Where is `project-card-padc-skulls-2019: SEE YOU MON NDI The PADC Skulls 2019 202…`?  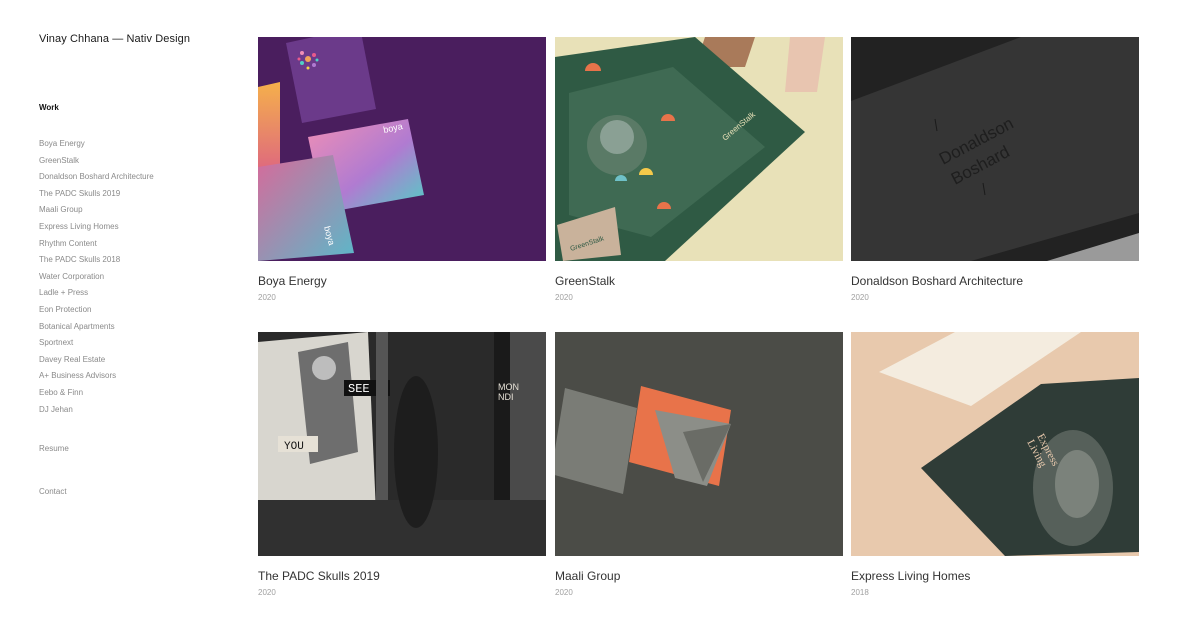 project-card-padc-skulls-2019: SEE YOU MON NDI The PADC Skulls 2019 202… is located at coordinates (402, 464).